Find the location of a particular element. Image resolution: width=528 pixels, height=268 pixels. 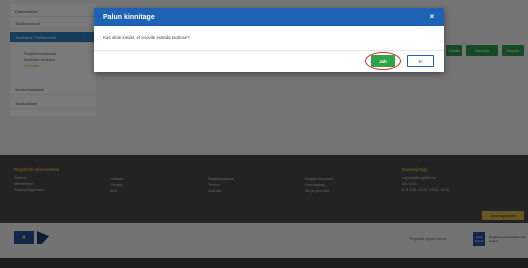

dialog-header: Palun kinnitage × is located at coordinates (269, 17).